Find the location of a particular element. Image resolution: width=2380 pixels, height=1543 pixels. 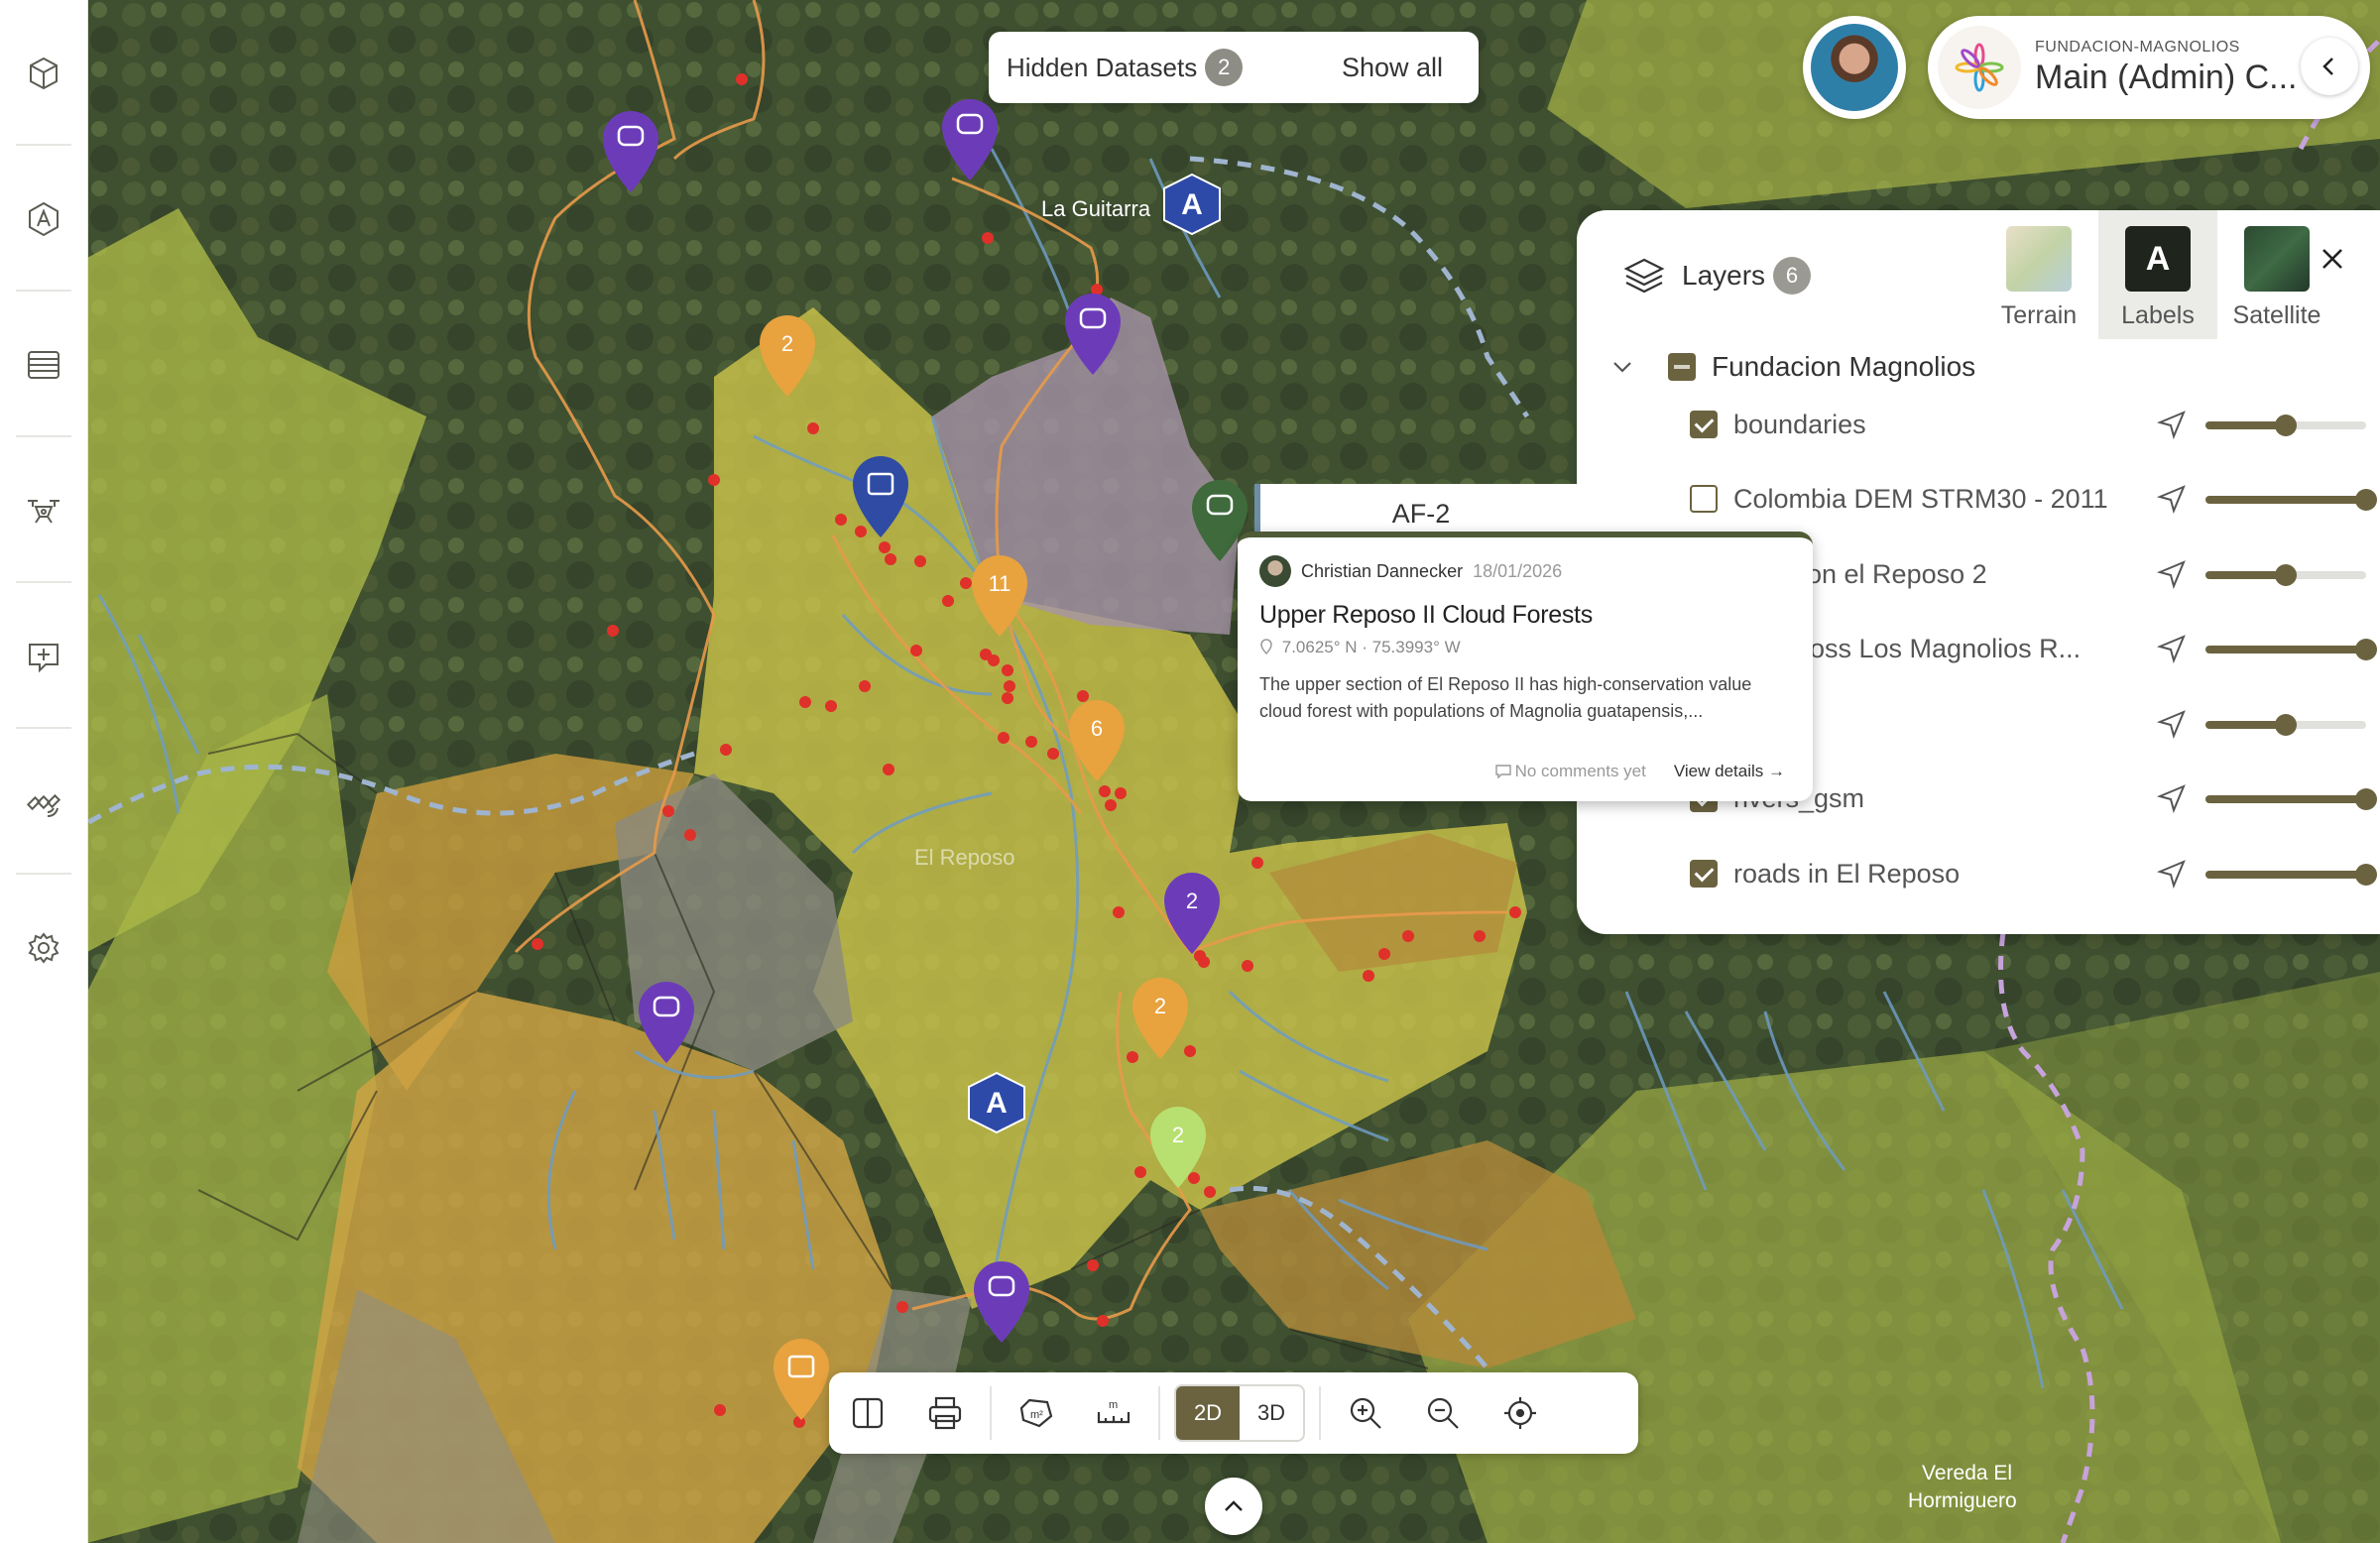

map-label-vereda-1: Vereda El is located at coordinates (1967, 1473).